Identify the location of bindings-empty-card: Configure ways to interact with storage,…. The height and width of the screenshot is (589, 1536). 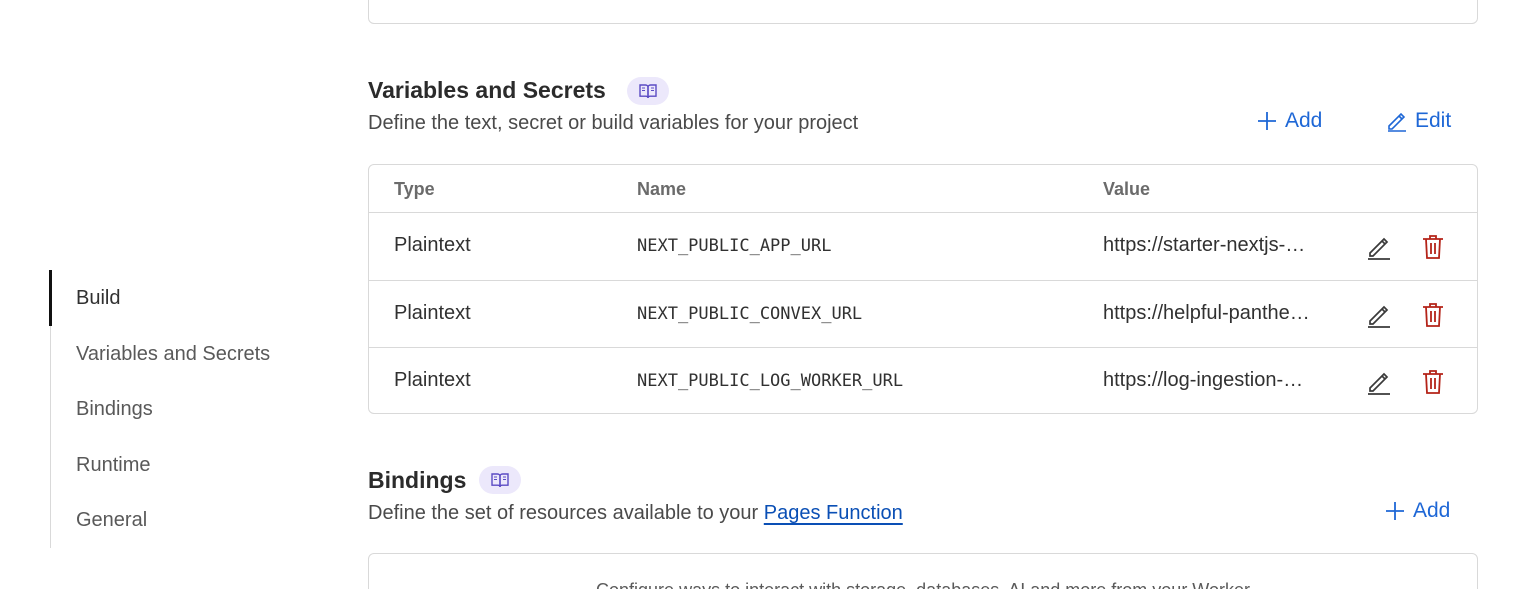
(923, 571).